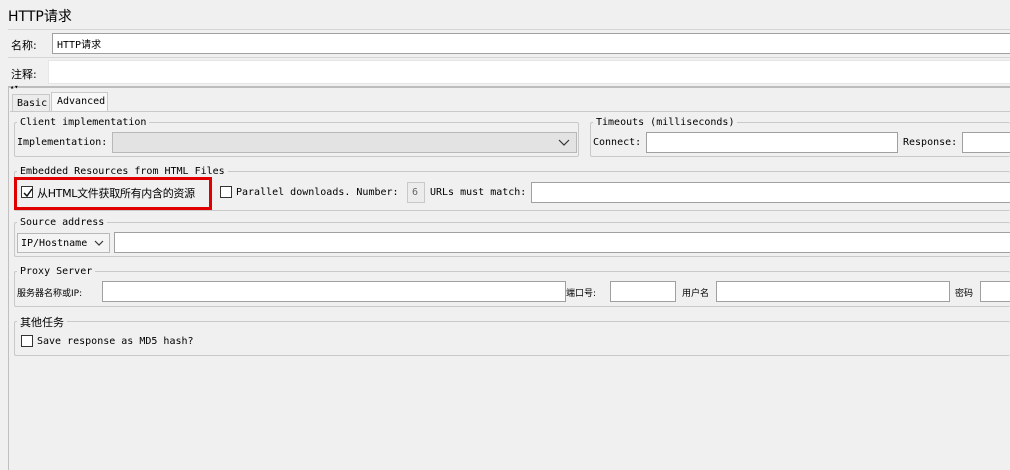 The height and width of the screenshot is (470, 1010). What do you see at coordinates (509, 87) in the screenshot?
I see `split-pane-divider` at bounding box center [509, 87].